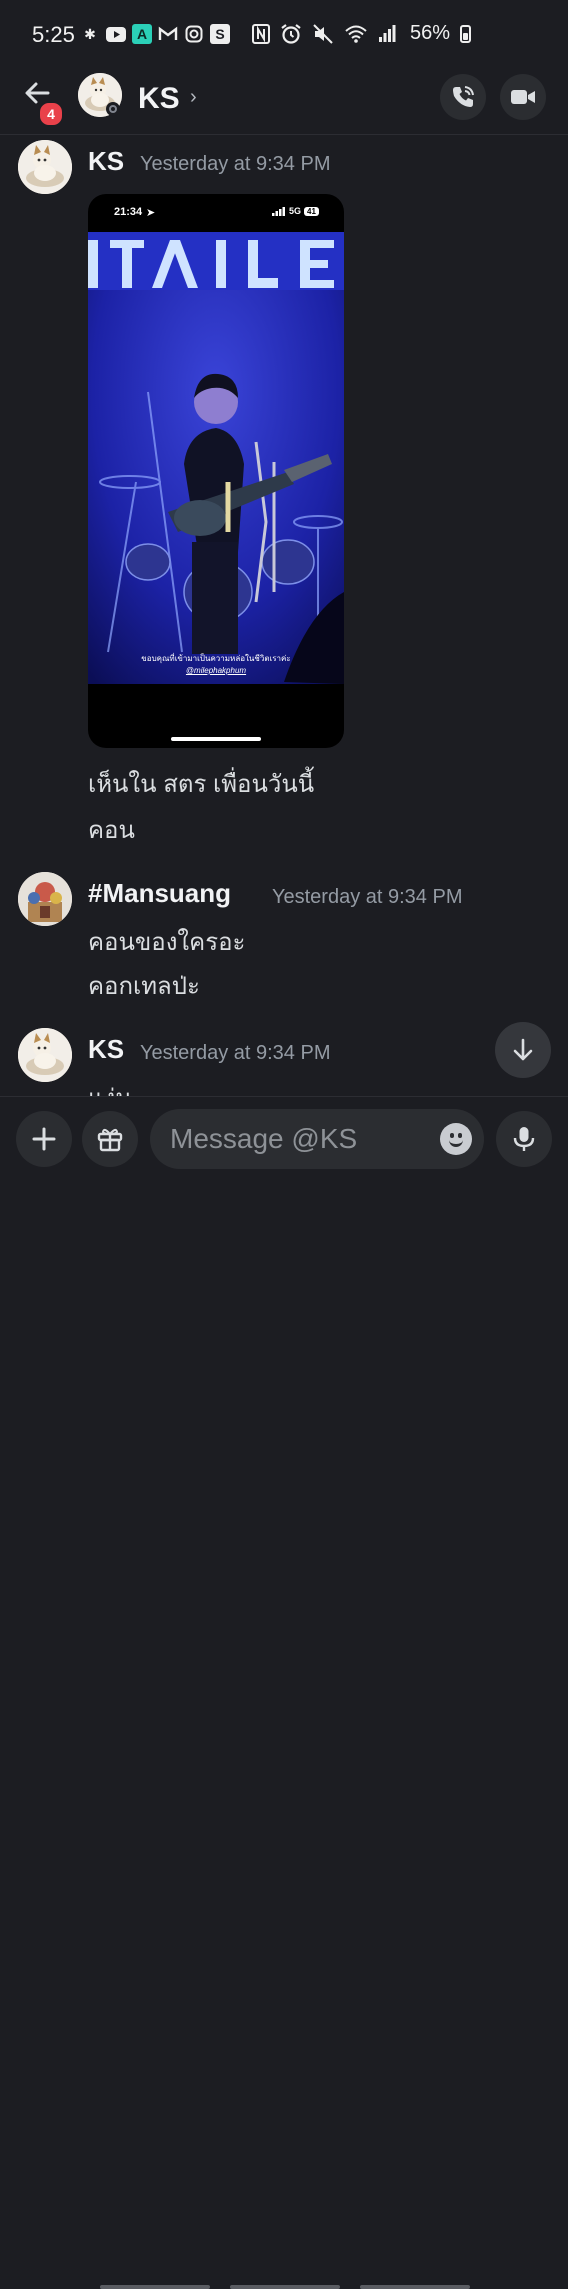  I want to click on gift-button, so click(110, 1139).